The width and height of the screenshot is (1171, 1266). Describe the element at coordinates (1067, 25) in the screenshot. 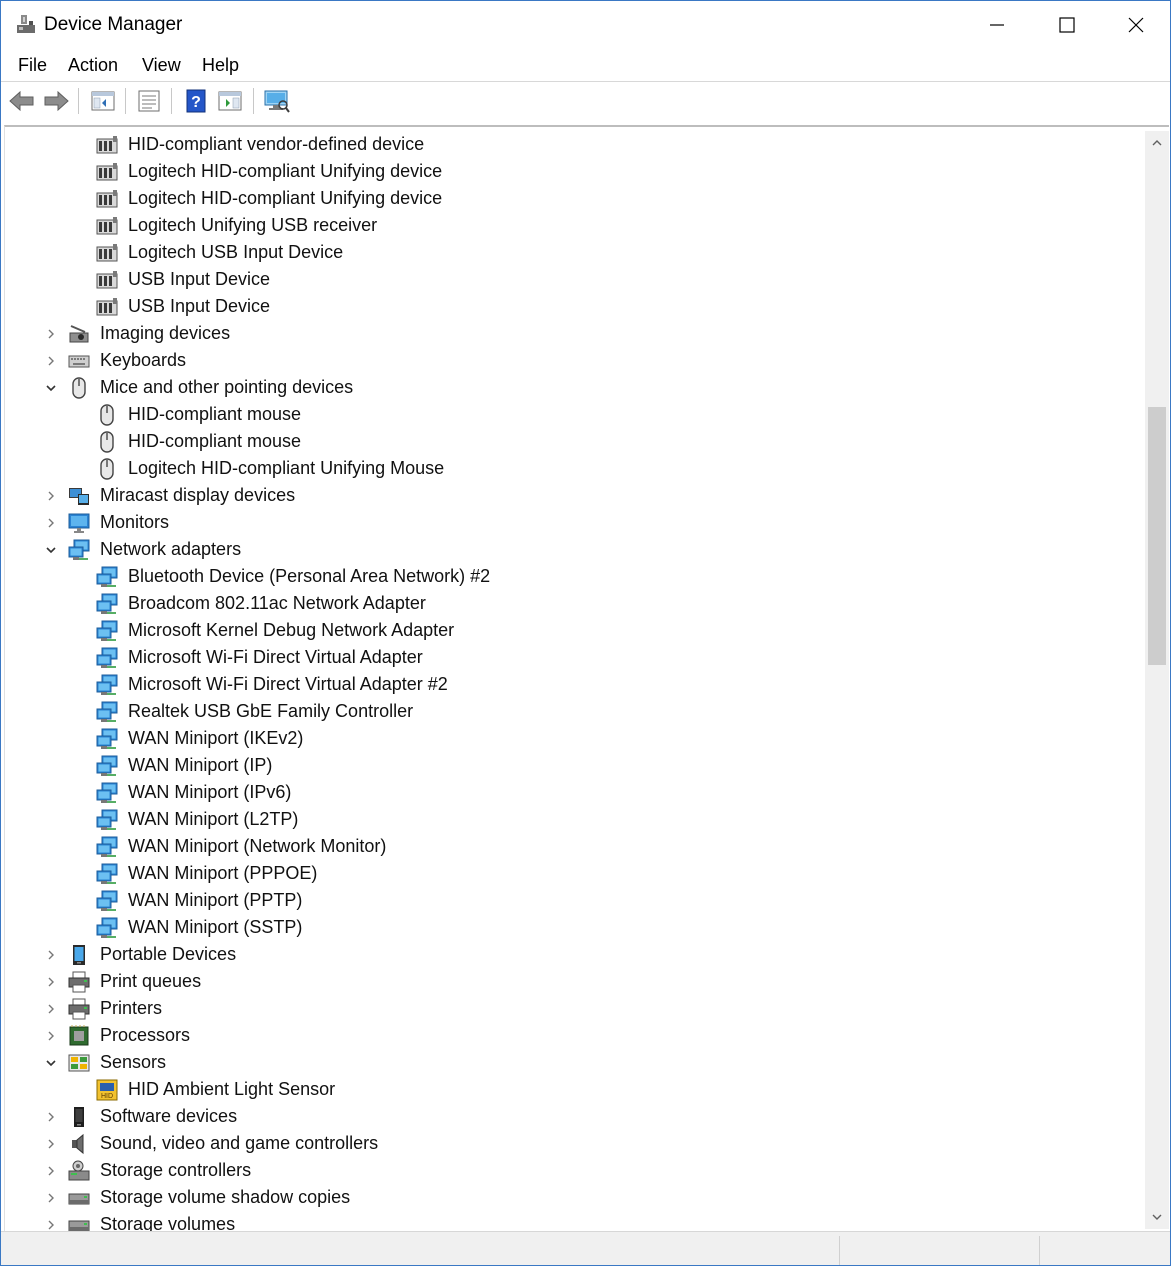

I see `maximize-button` at that location.